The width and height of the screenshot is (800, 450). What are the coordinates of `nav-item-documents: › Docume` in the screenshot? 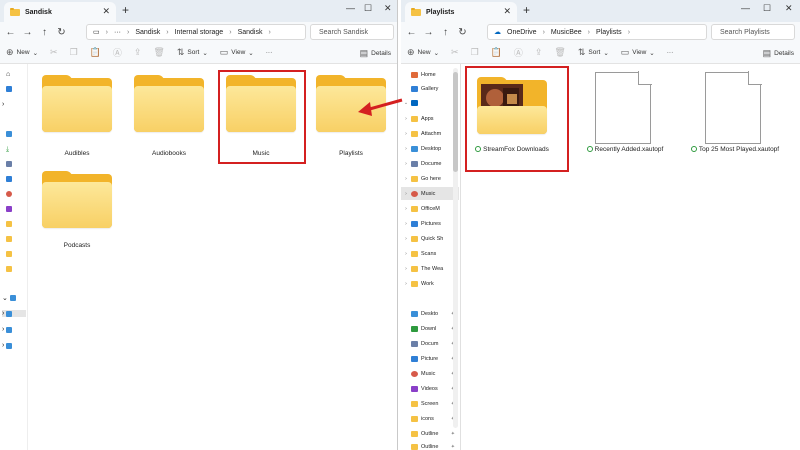 It's located at (430, 163).